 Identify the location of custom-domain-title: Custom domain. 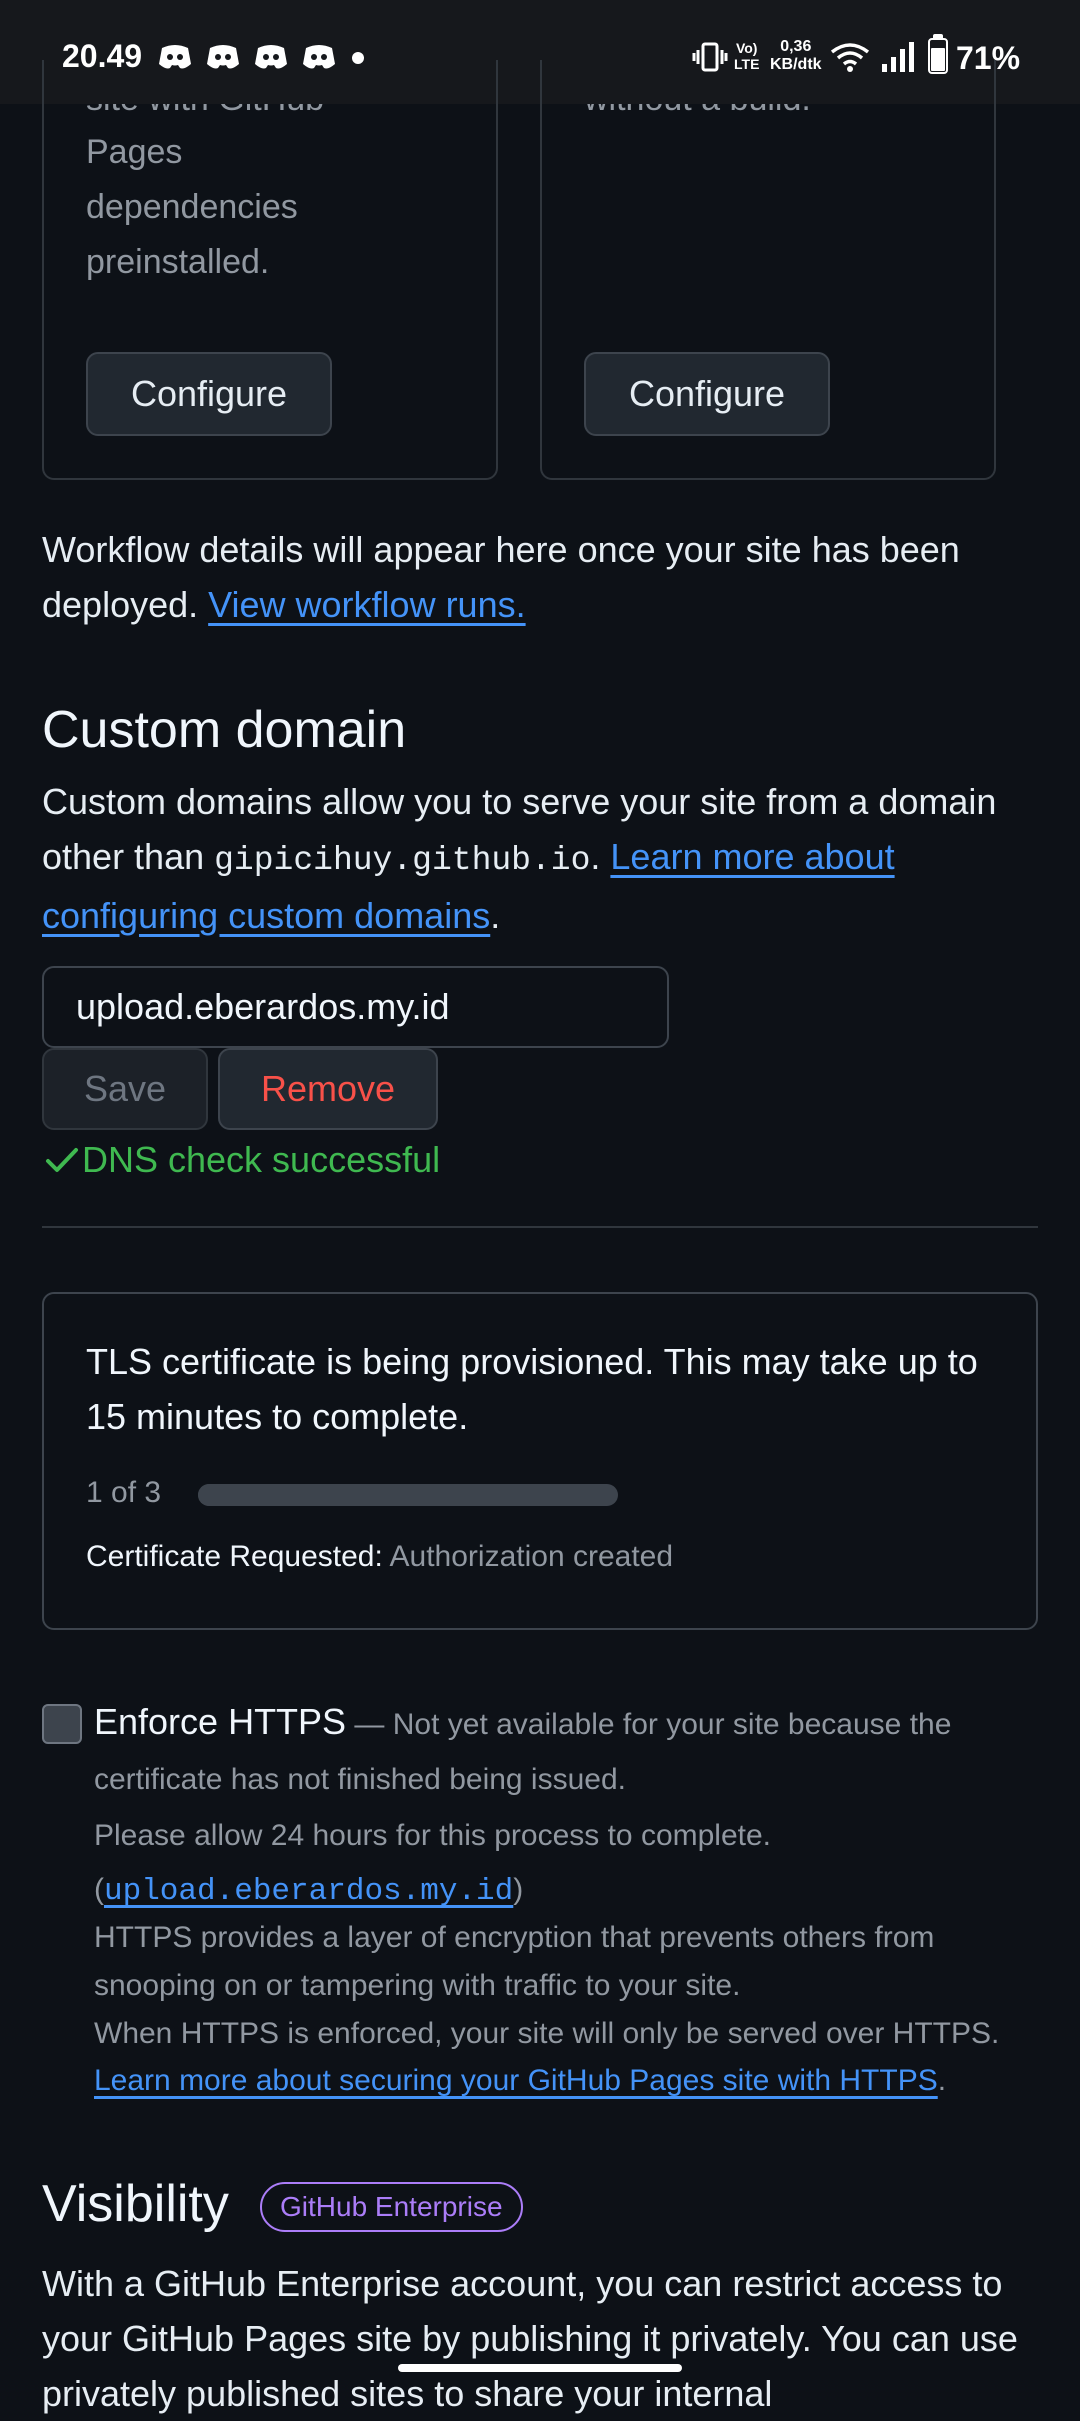
(224, 730).